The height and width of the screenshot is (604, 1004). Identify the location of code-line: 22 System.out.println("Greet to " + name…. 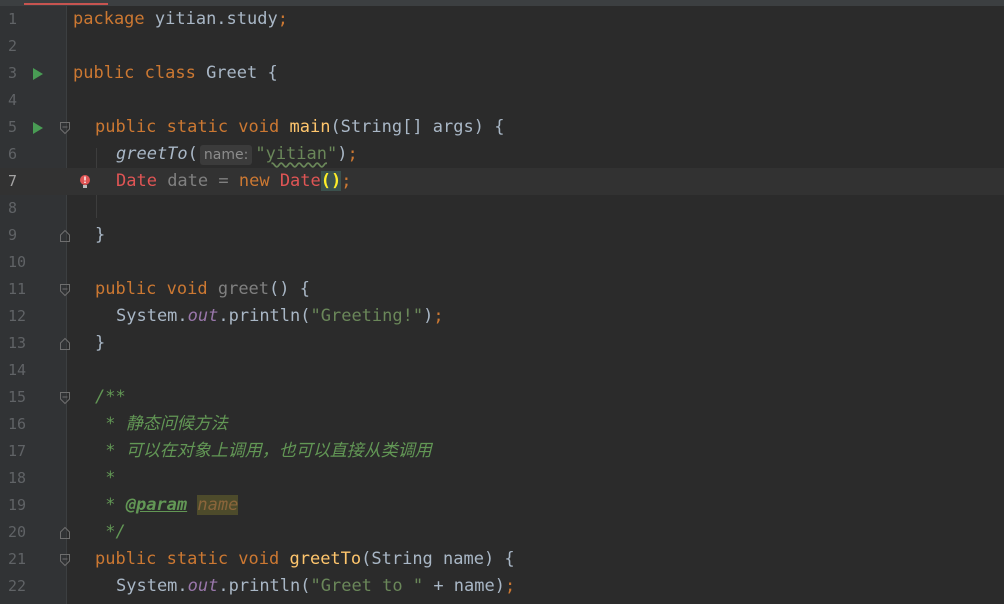
(502, 586).